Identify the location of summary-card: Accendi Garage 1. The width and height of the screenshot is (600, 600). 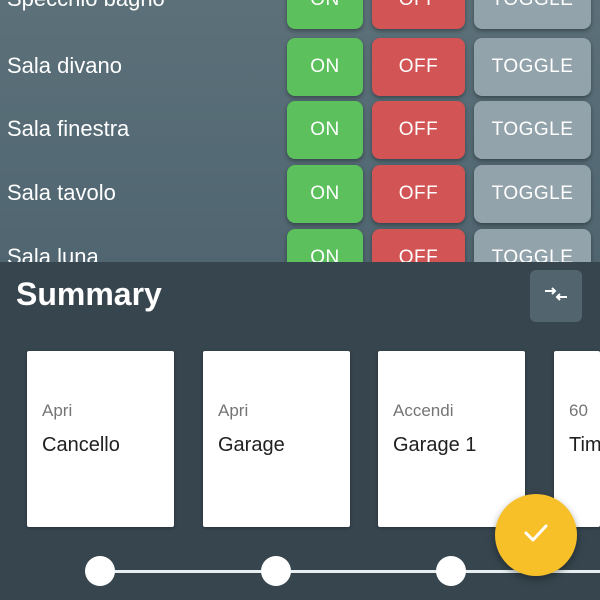
(451, 439).